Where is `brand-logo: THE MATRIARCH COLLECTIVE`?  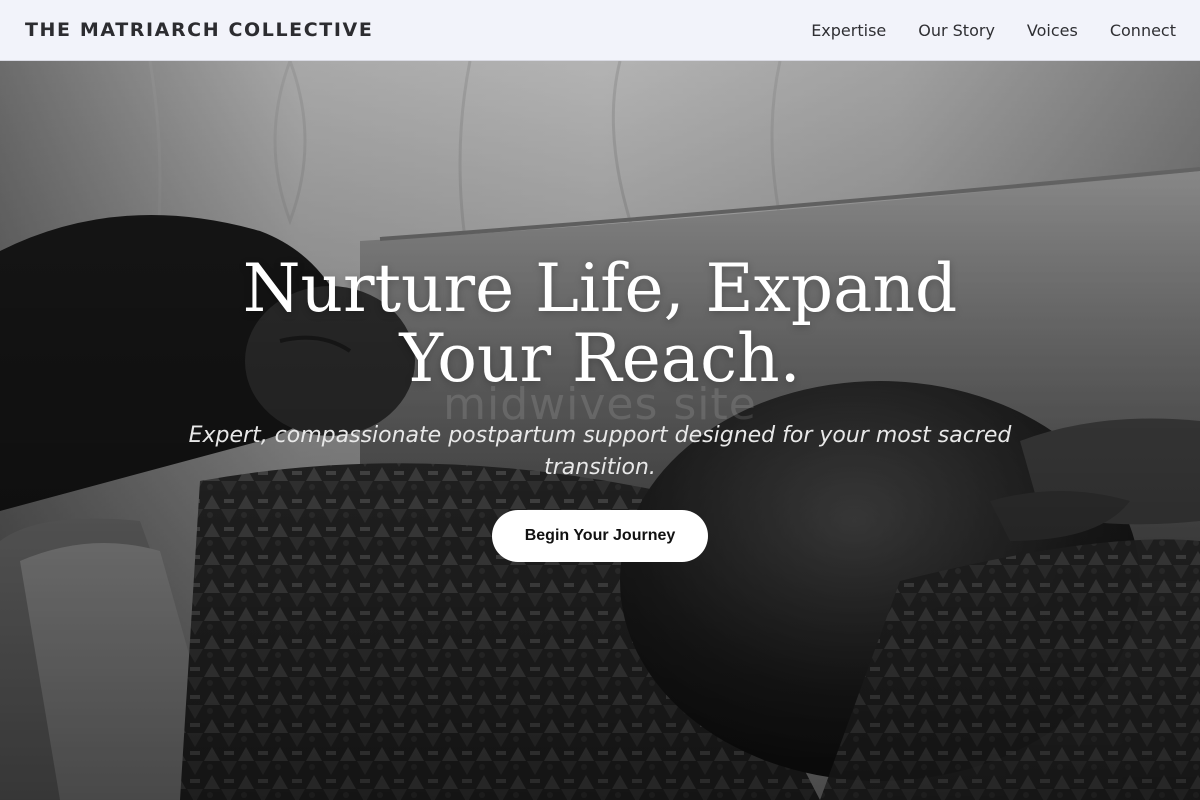 brand-logo: THE MATRIARCH COLLECTIVE is located at coordinates (199, 30).